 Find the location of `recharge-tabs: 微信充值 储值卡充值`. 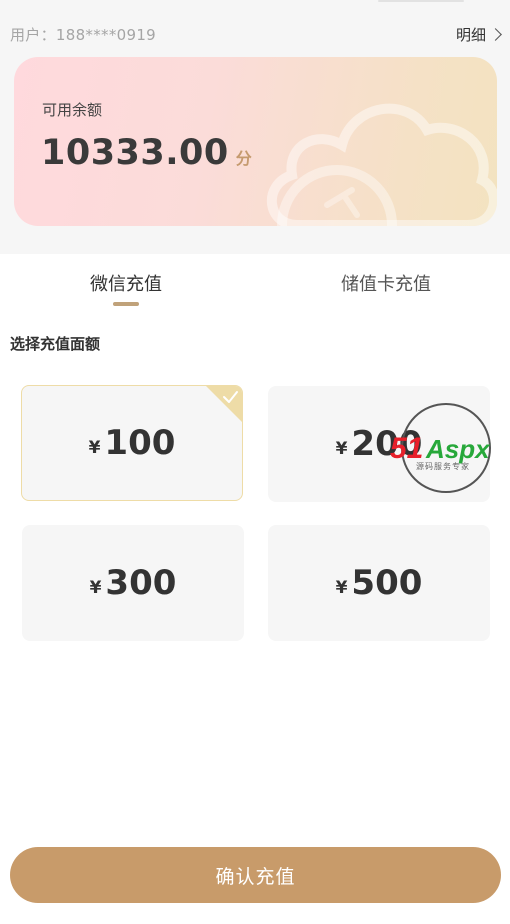

recharge-tabs: 微信充值 储值卡充值 is located at coordinates (255, 284).